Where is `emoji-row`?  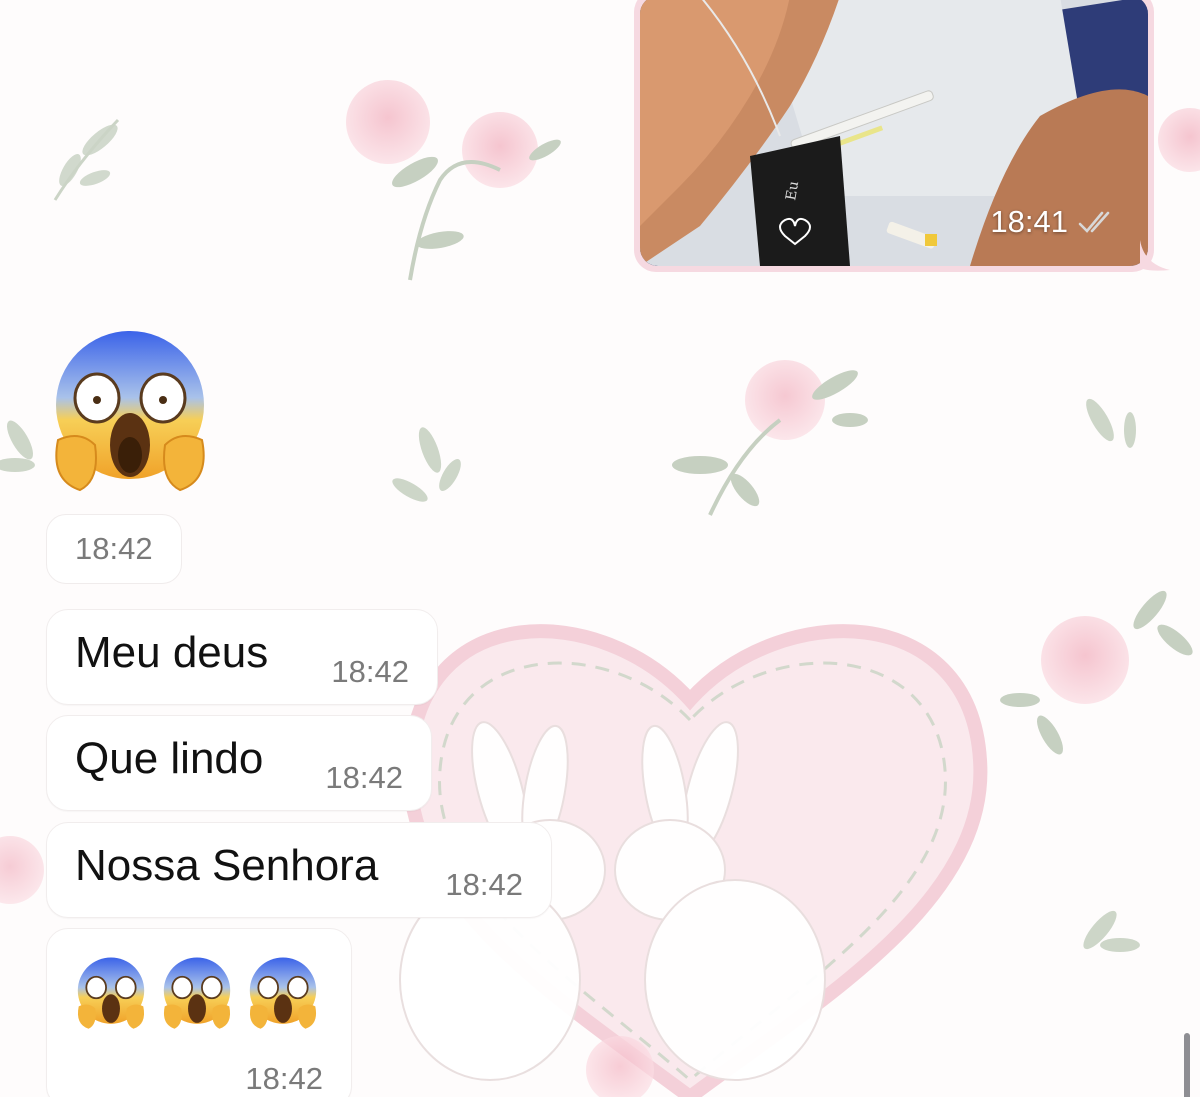
emoji-row is located at coordinates (197, 994).